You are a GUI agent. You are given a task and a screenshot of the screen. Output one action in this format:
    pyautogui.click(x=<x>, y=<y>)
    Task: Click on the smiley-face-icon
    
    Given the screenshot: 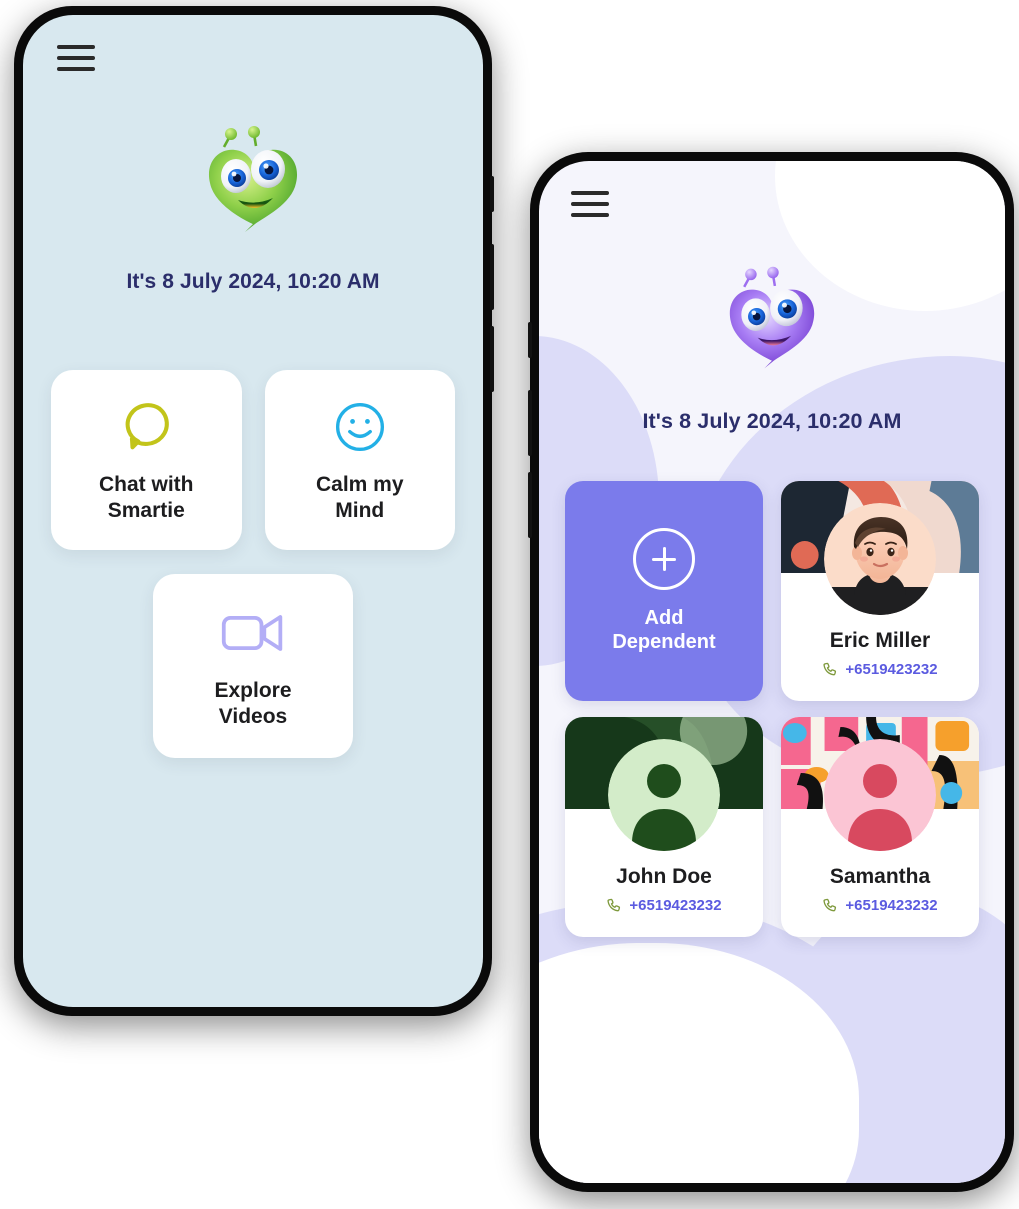 What is the action you would take?
    pyautogui.click(x=360, y=427)
    